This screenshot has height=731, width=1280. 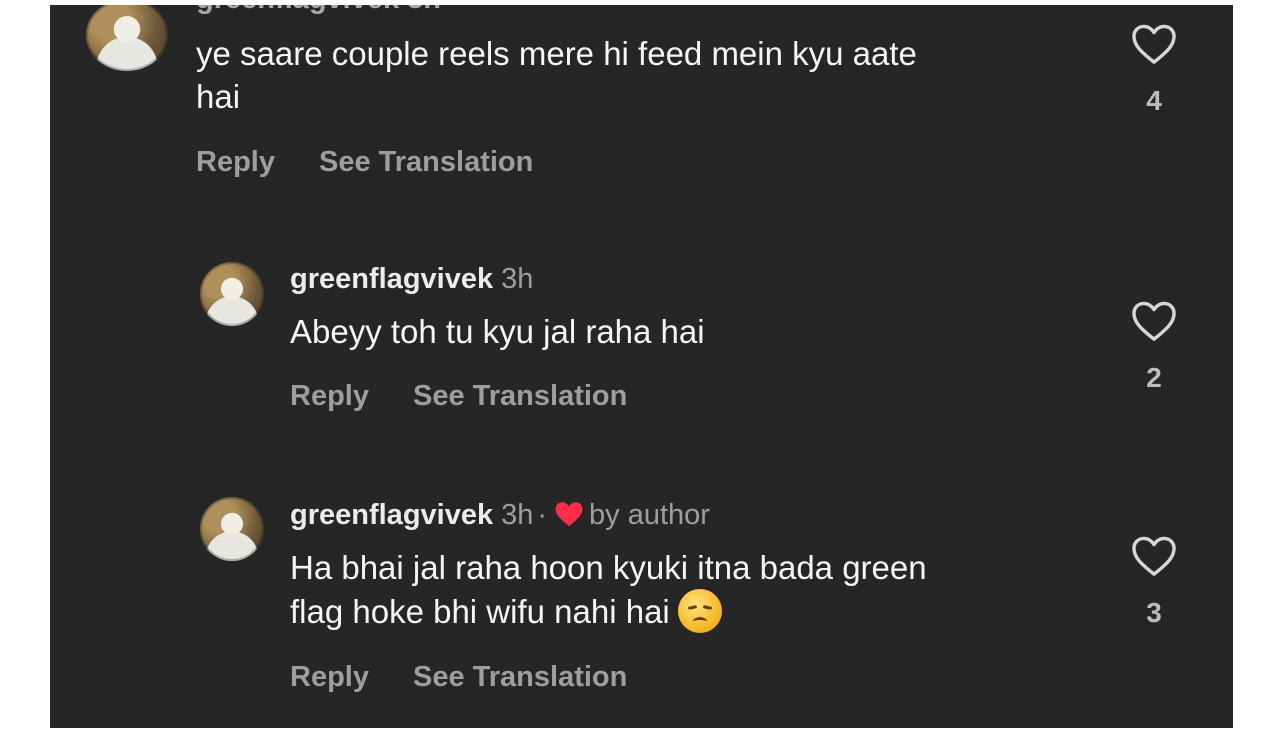 I want to click on like-button: 3, so click(x=1154, y=582).